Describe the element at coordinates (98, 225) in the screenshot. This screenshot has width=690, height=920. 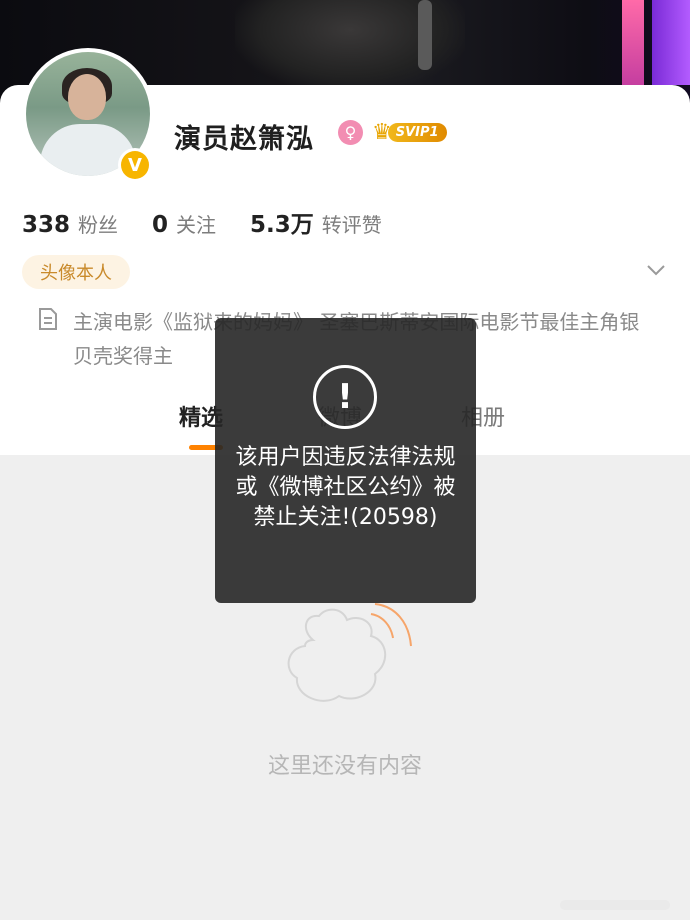
I see `stat-fans-label: 粉丝` at that location.